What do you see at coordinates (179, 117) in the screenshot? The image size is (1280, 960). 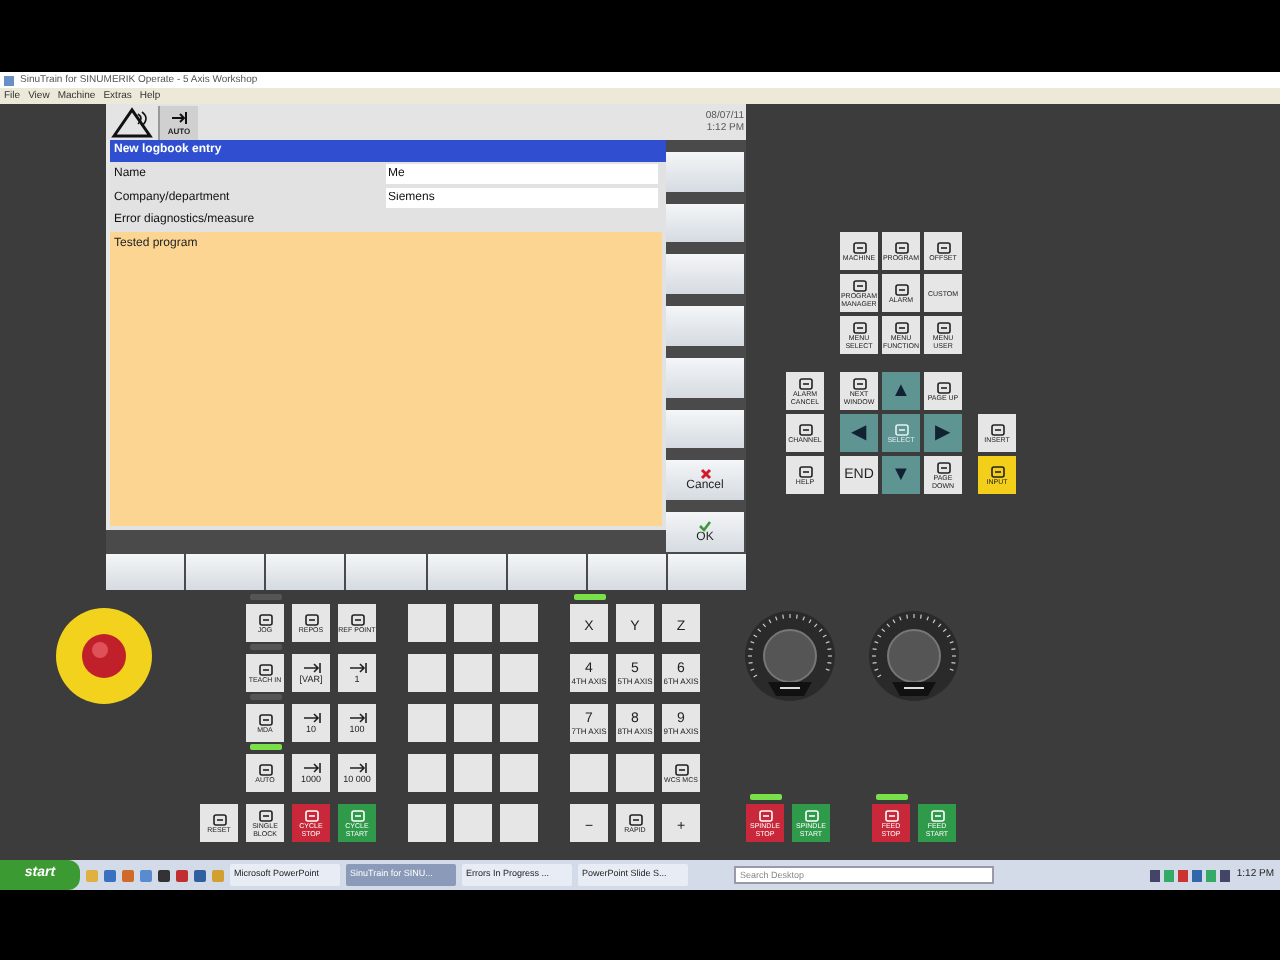 I see `auto-mode-icon` at bounding box center [179, 117].